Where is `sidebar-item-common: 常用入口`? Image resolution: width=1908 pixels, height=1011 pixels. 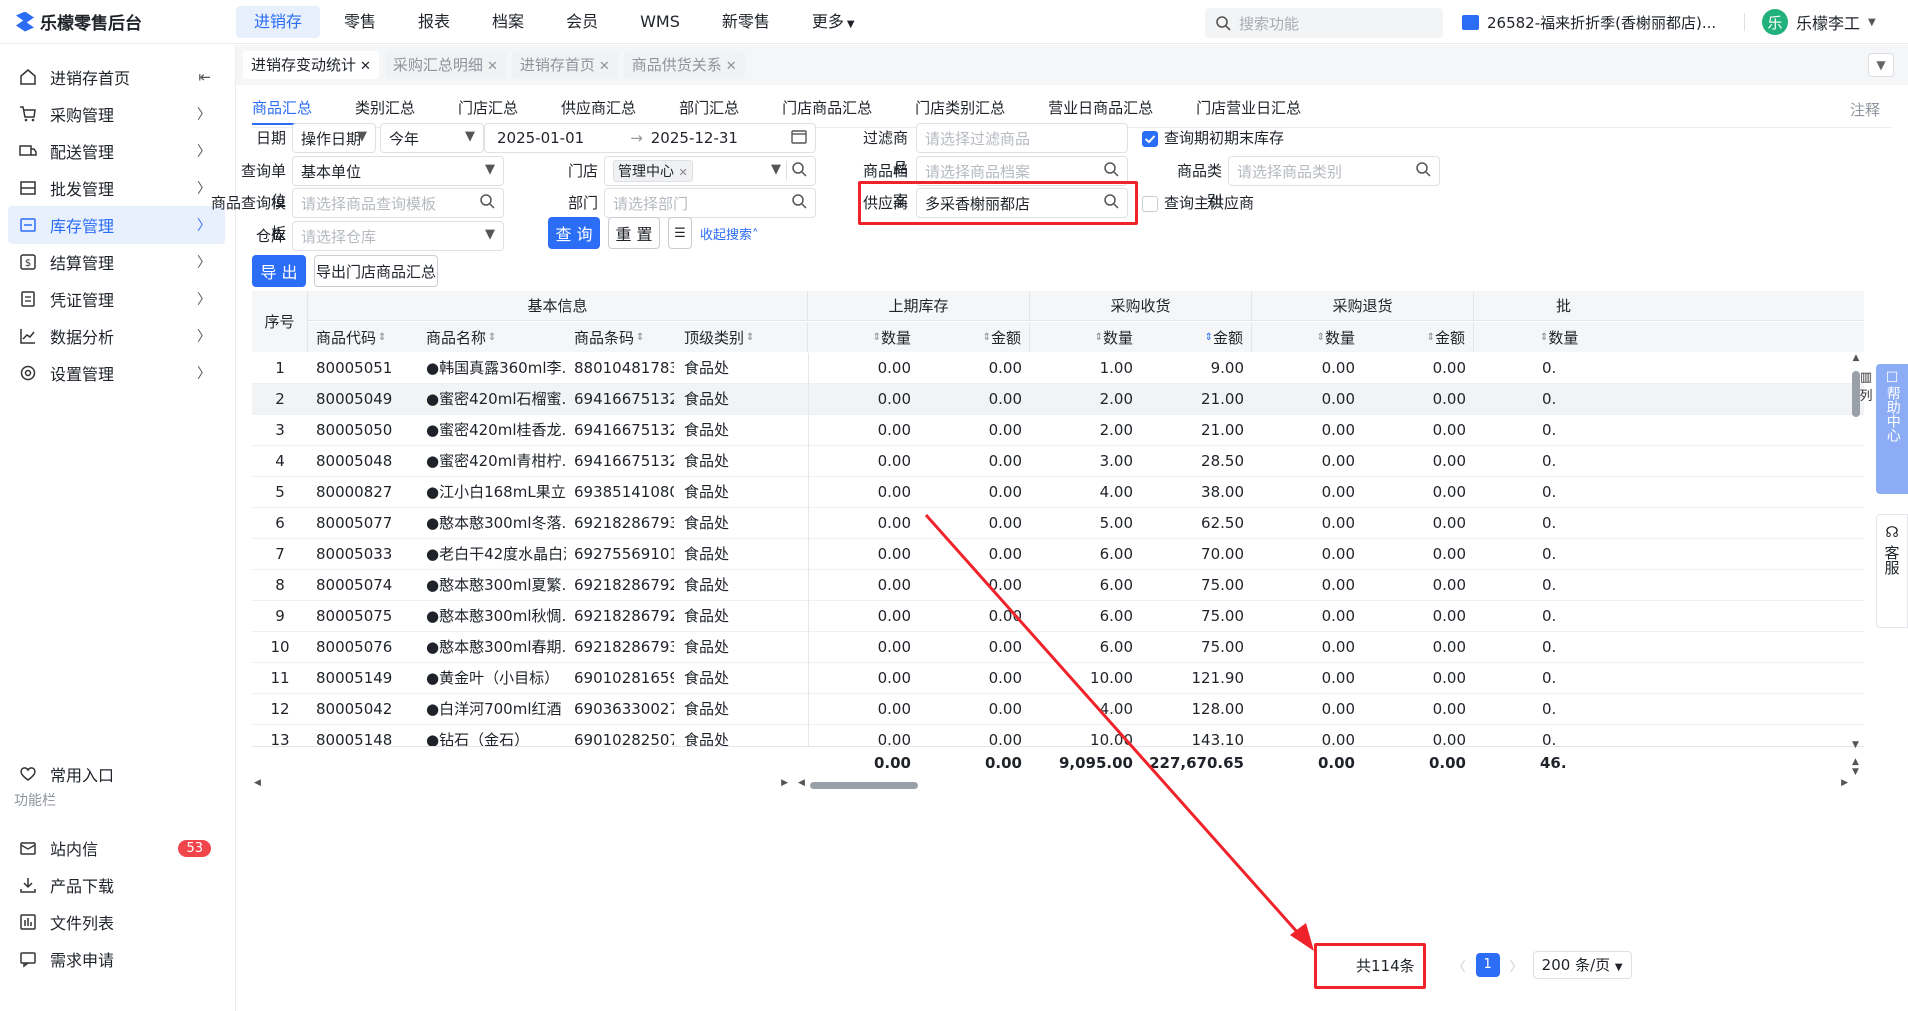 sidebar-item-common: 常用入口 is located at coordinates (116, 774).